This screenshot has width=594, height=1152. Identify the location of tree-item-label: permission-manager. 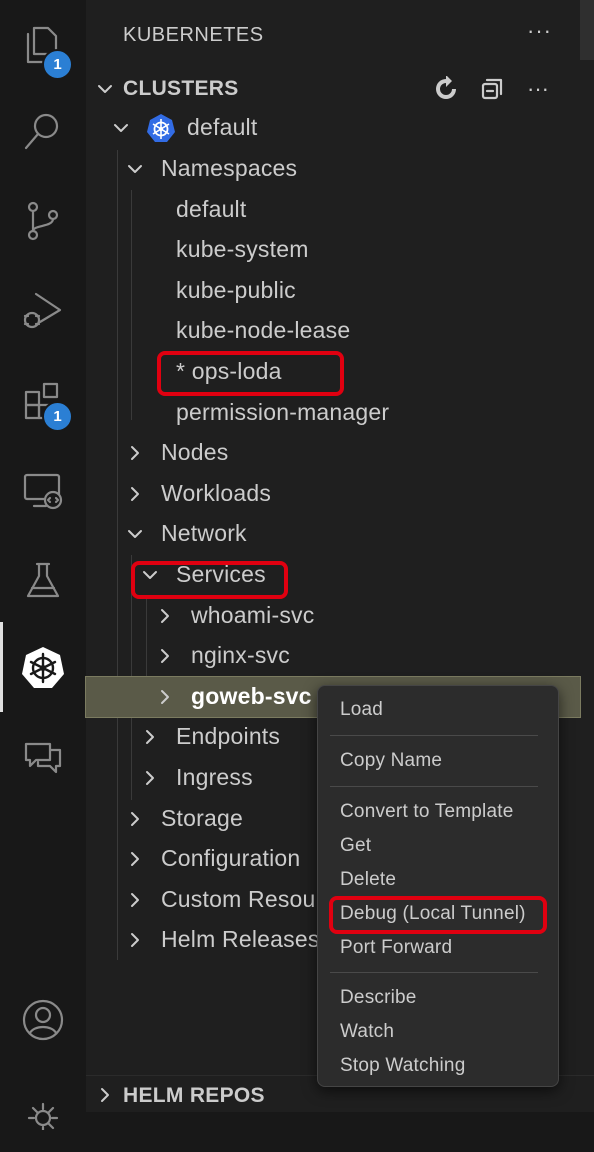
(283, 412).